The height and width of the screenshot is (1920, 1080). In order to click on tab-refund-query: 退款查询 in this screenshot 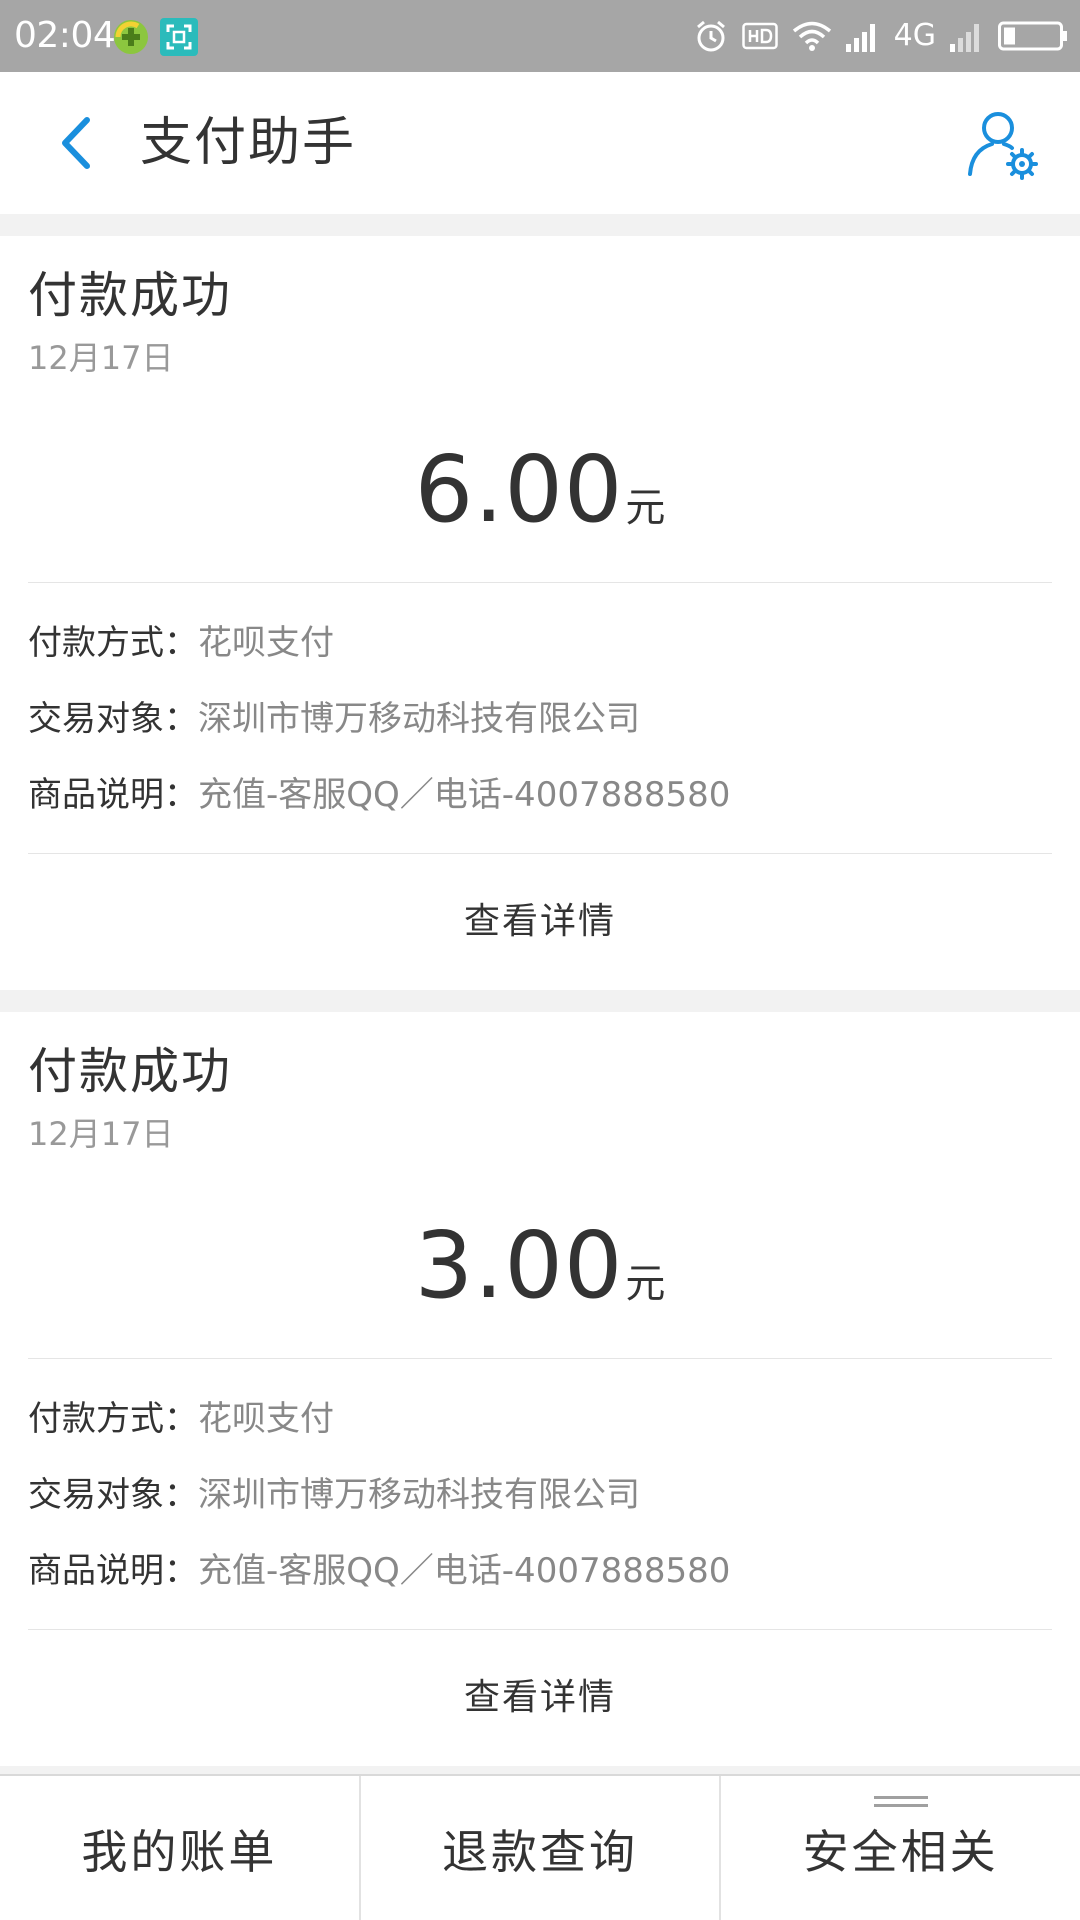, I will do `click(539, 1848)`.